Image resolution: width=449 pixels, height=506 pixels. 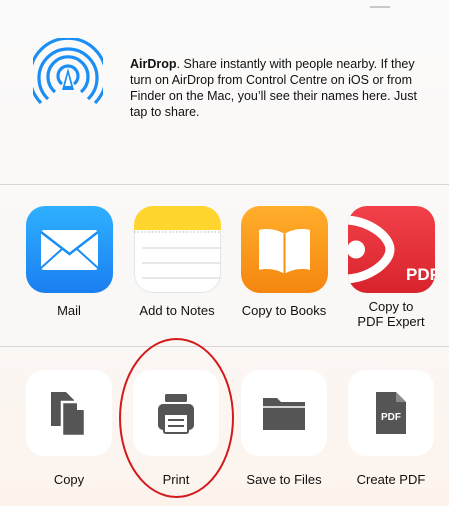 What do you see at coordinates (391, 314) in the screenshot?
I see `app-label-pdf-expert: Copy to PDF Expert` at bounding box center [391, 314].